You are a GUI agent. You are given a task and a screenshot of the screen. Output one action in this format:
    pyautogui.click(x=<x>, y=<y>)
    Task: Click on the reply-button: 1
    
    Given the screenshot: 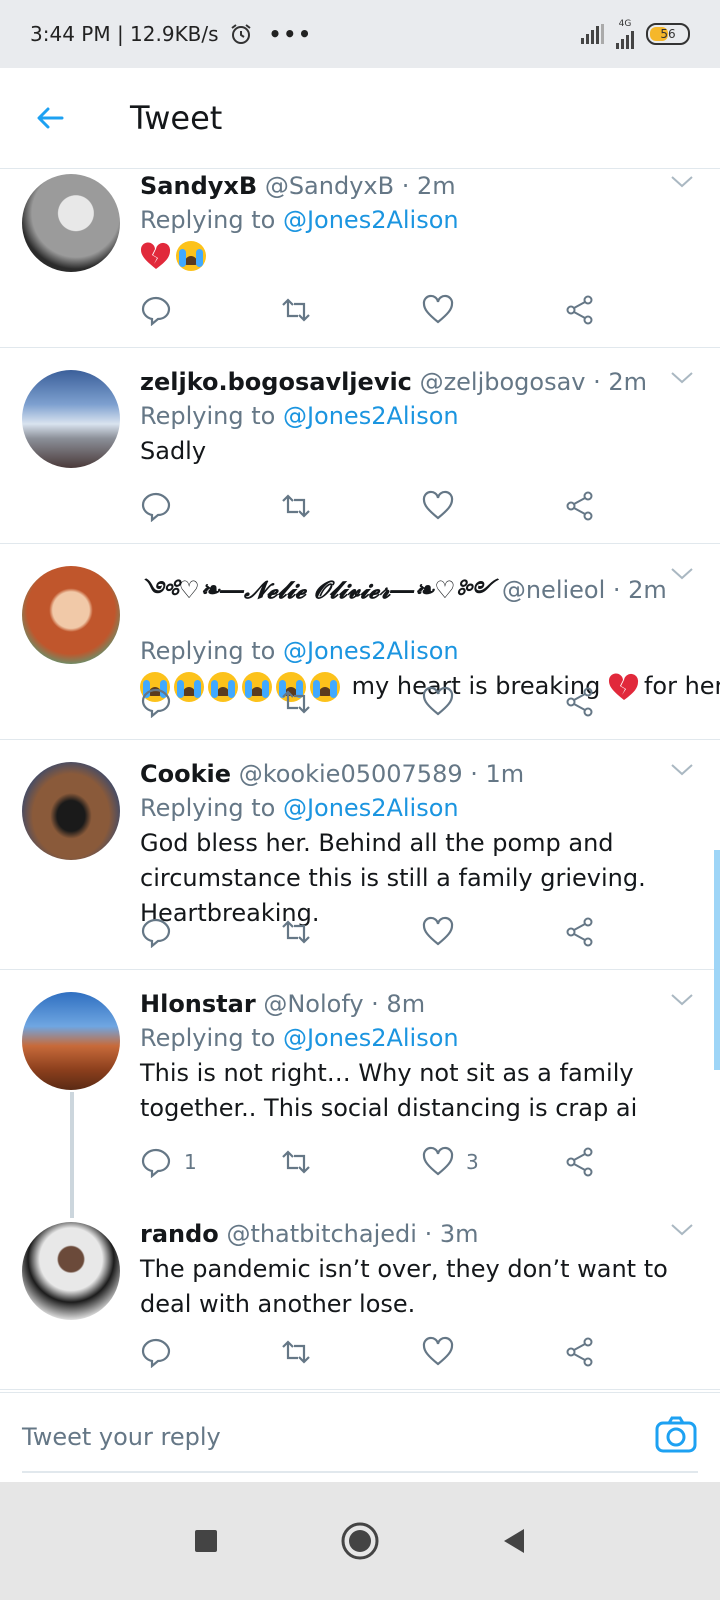 What is the action you would take?
    pyautogui.click(x=168, y=1162)
    